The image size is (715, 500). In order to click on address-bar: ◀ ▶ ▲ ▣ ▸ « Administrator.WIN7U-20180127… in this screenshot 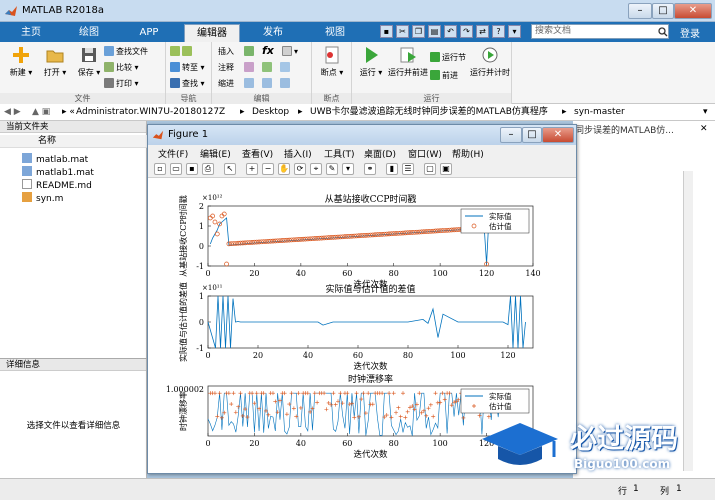, I will do `click(357, 112)`.